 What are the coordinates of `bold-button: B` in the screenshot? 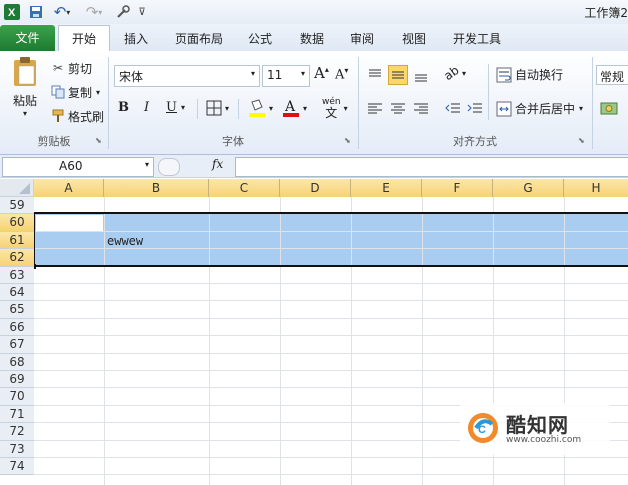 It's located at (123, 107).